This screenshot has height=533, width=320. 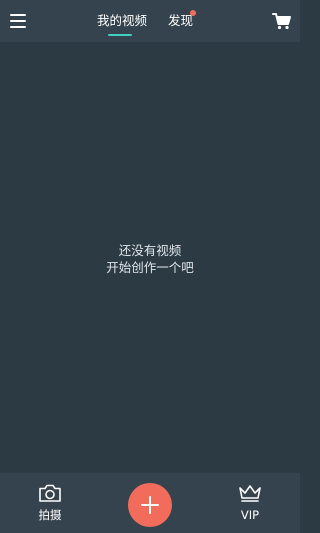 What do you see at coordinates (250, 493) in the screenshot?
I see `crown-icon` at bounding box center [250, 493].